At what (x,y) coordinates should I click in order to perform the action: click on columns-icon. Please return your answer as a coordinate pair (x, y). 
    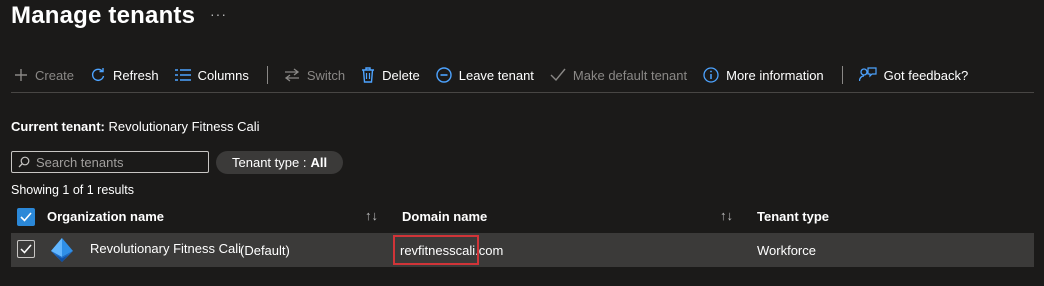
    Looking at the image, I should click on (182, 75).